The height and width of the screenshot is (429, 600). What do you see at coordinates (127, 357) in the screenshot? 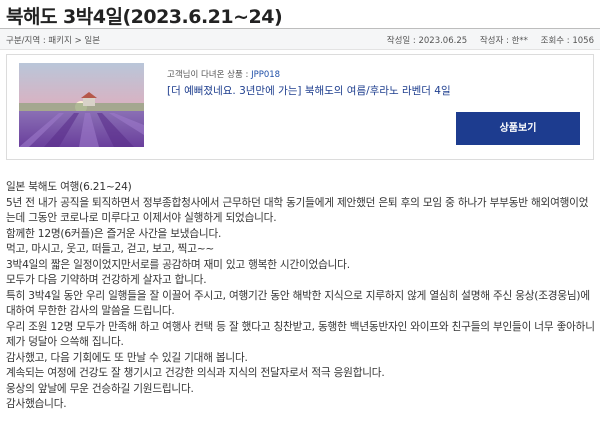
I see `review-line: 감사했고, 다음 기회에도 또 만날 수 있길 기대해 봅니다.` at bounding box center [127, 357].